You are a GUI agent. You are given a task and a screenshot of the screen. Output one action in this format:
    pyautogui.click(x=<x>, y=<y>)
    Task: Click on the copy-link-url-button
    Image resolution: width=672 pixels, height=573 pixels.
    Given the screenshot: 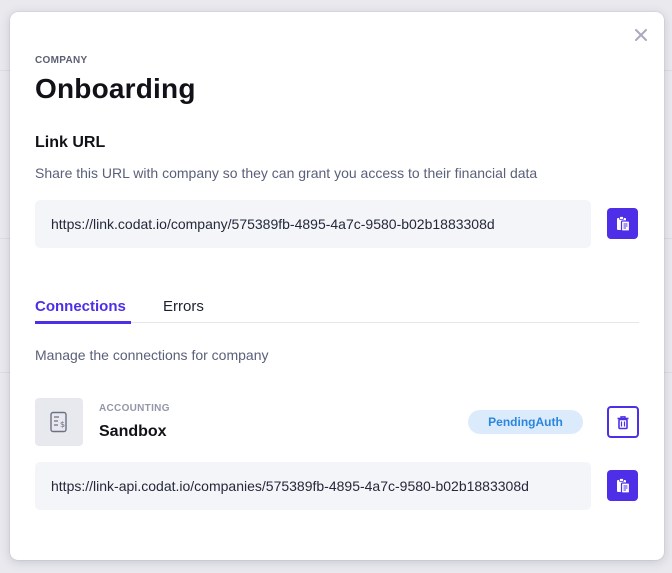 What is the action you would take?
    pyautogui.click(x=622, y=223)
    